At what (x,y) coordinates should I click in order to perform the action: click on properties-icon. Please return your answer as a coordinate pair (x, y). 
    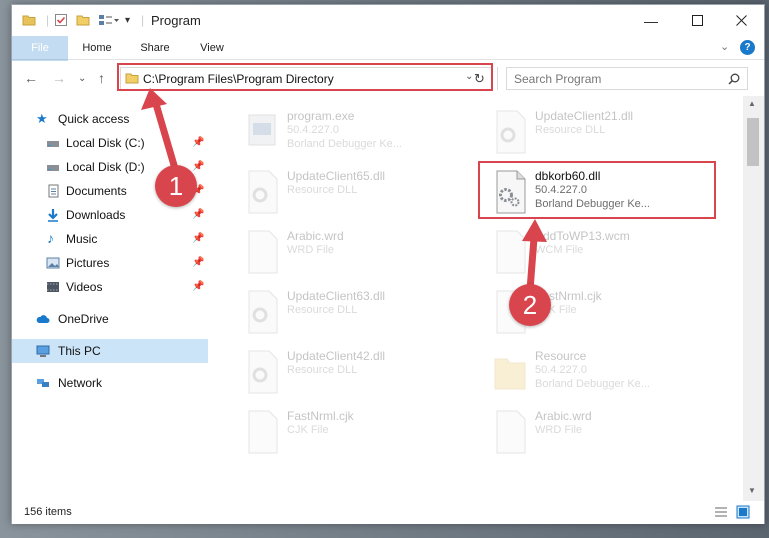
    Looking at the image, I should click on (61, 20).